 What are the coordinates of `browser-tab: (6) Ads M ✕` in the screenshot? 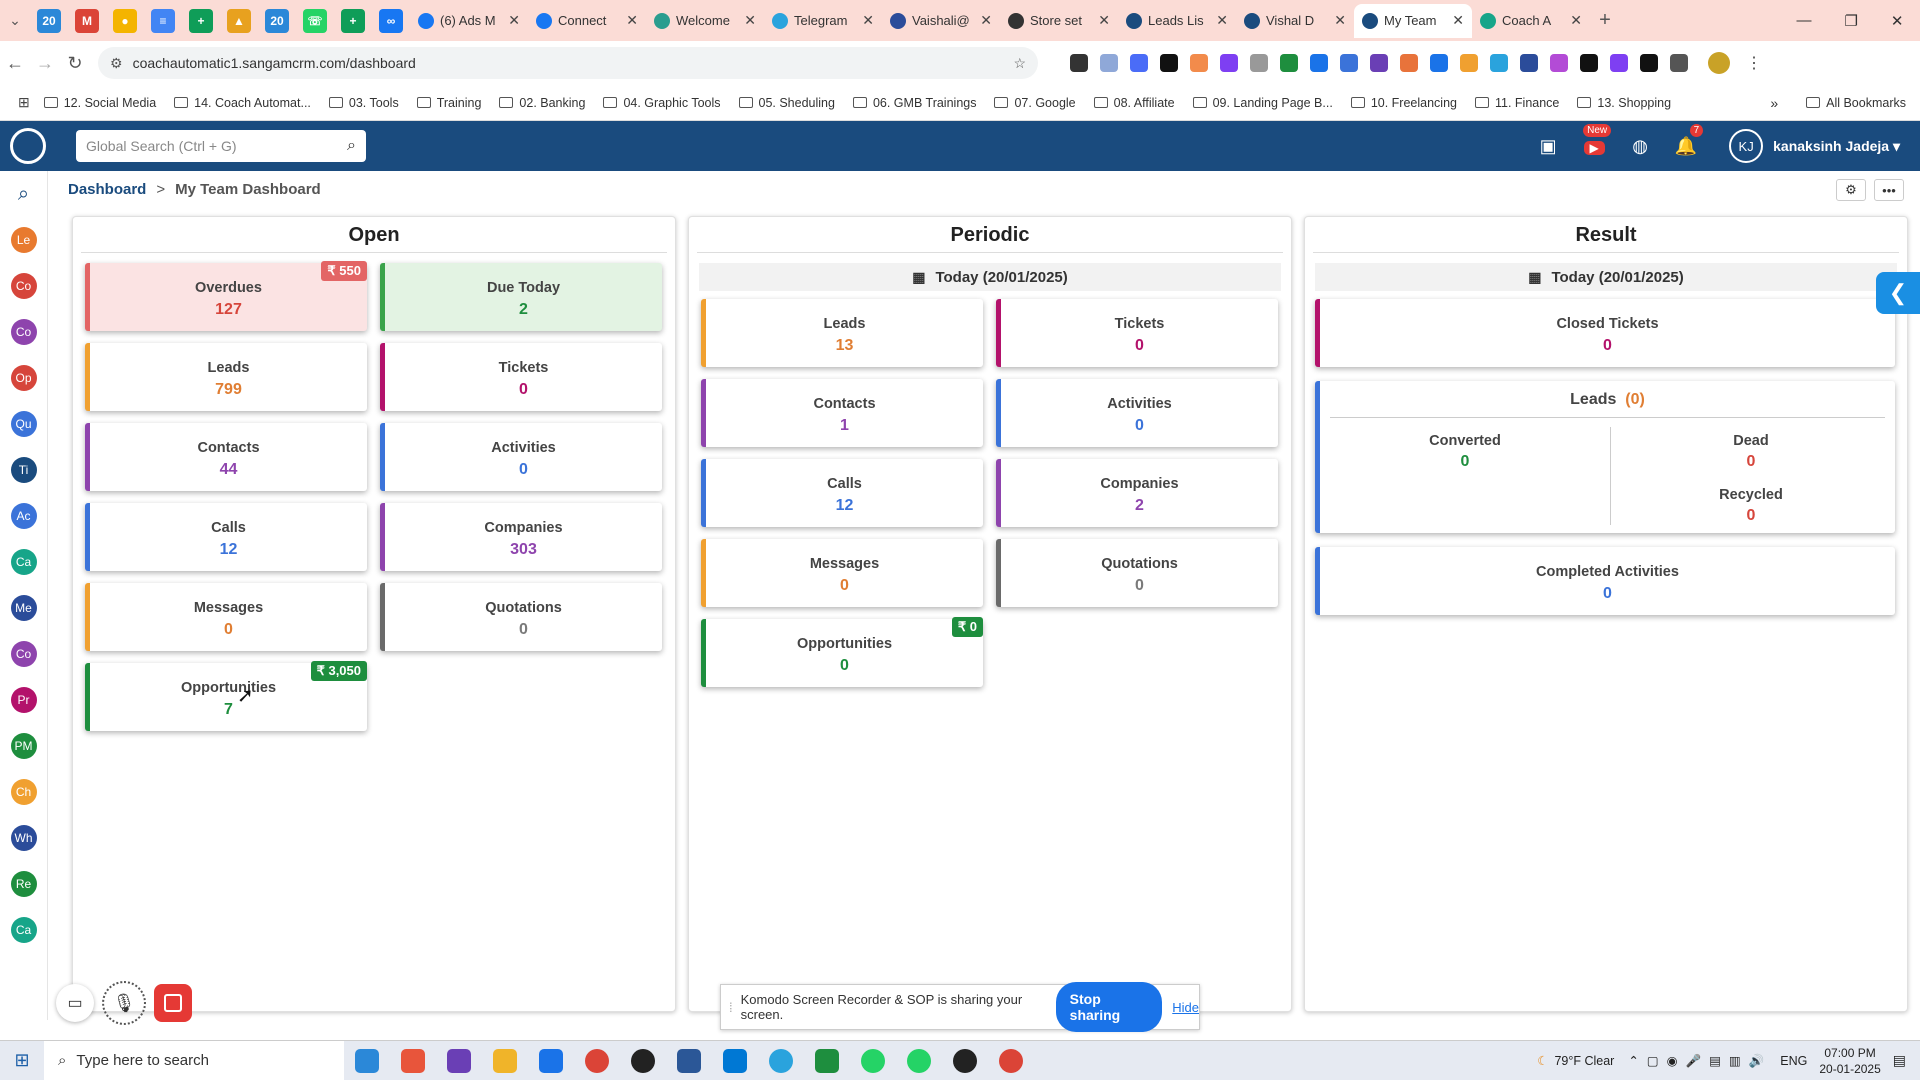 It's located at (469, 21).